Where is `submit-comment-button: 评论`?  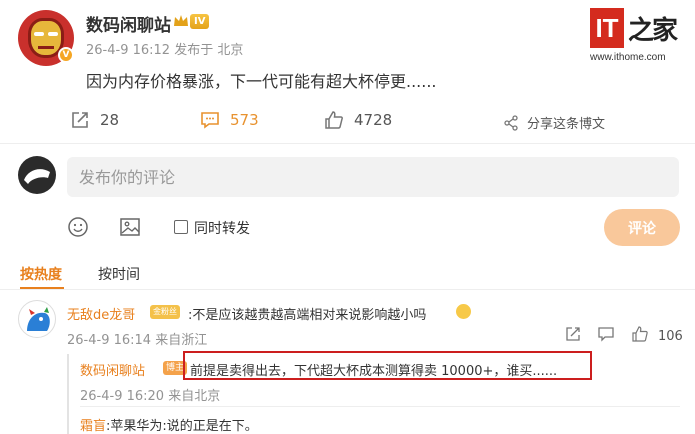 submit-comment-button: 评论 is located at coordinates (642, 227).